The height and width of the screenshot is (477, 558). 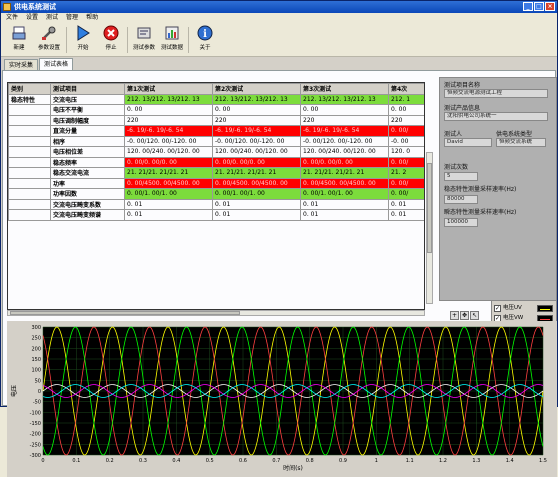 I want to click on new-file-icon, so click(x=19, y=33).